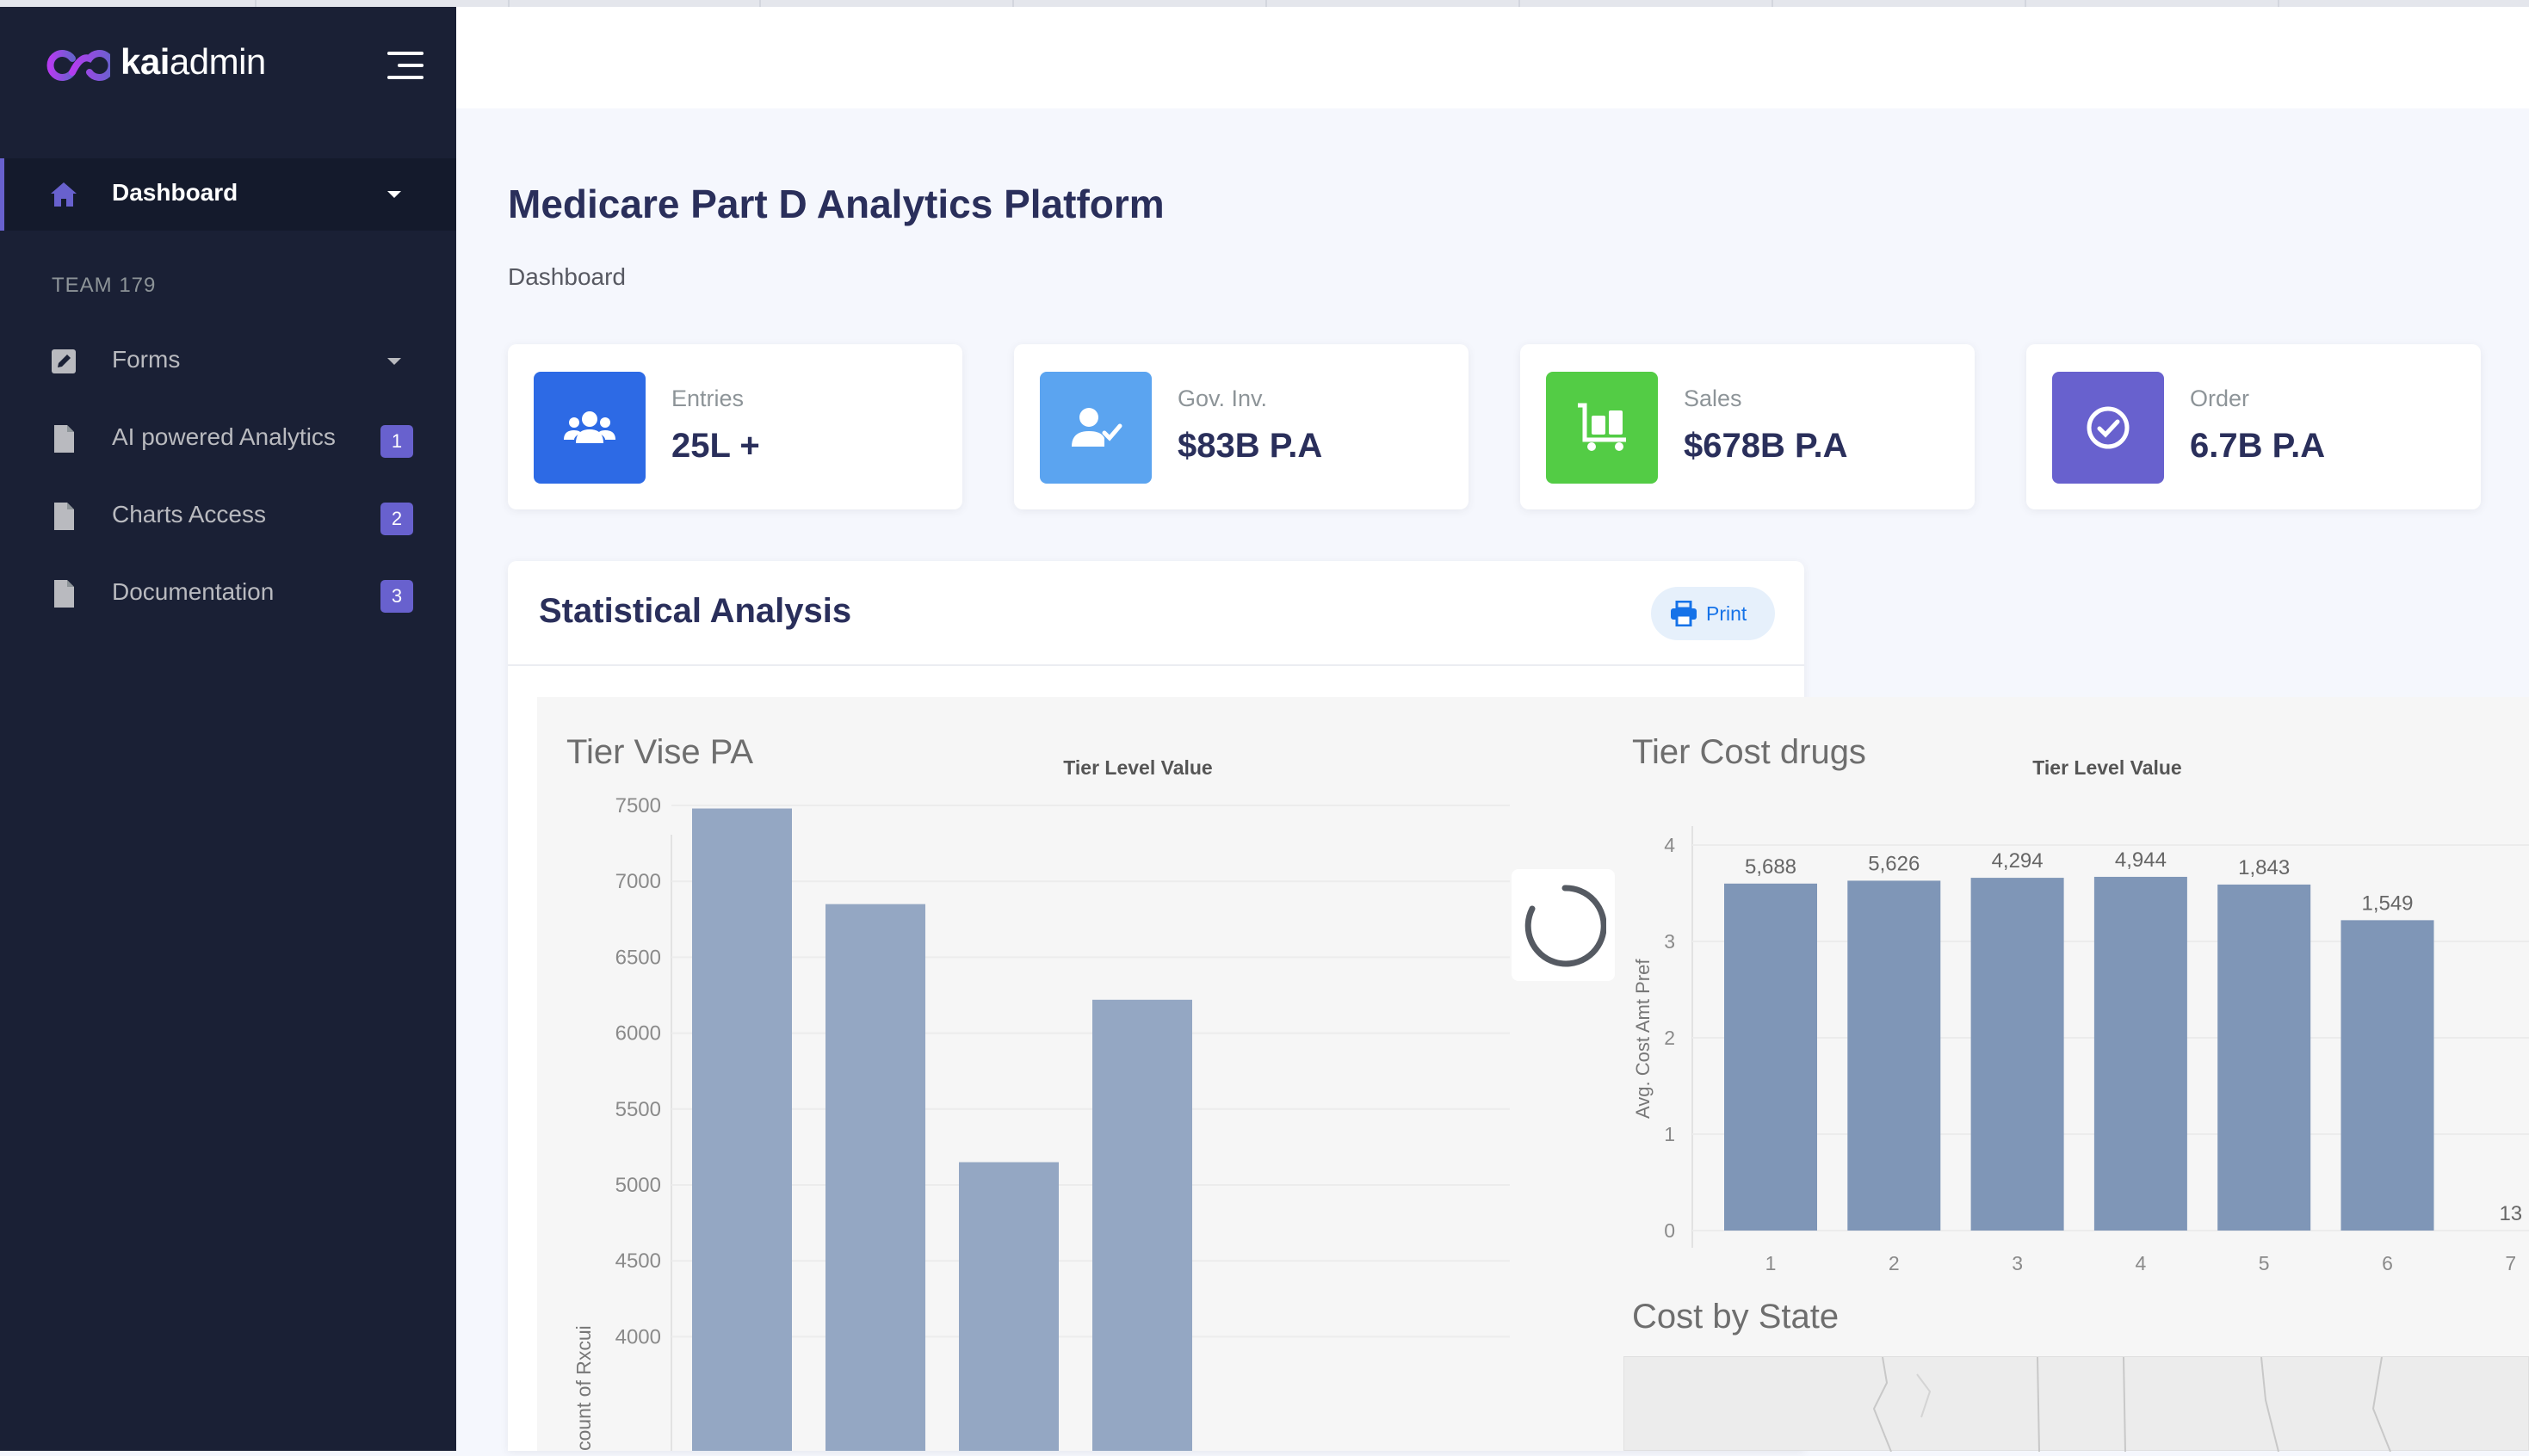  I want to click on stat-value: $678B P.A, so click(1766, 446).